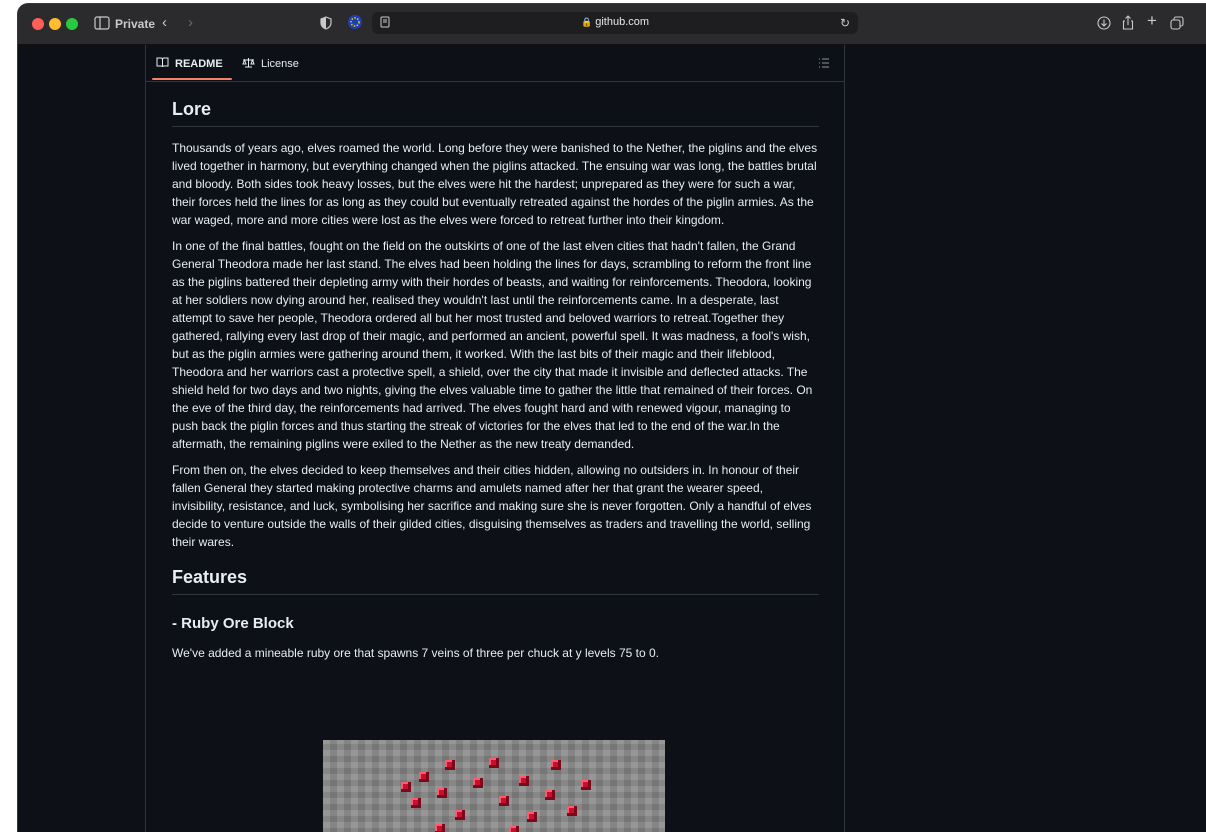 The width and height of the screenshot is (1206, 832). I want to click on close-window-button, so click(38, 24).